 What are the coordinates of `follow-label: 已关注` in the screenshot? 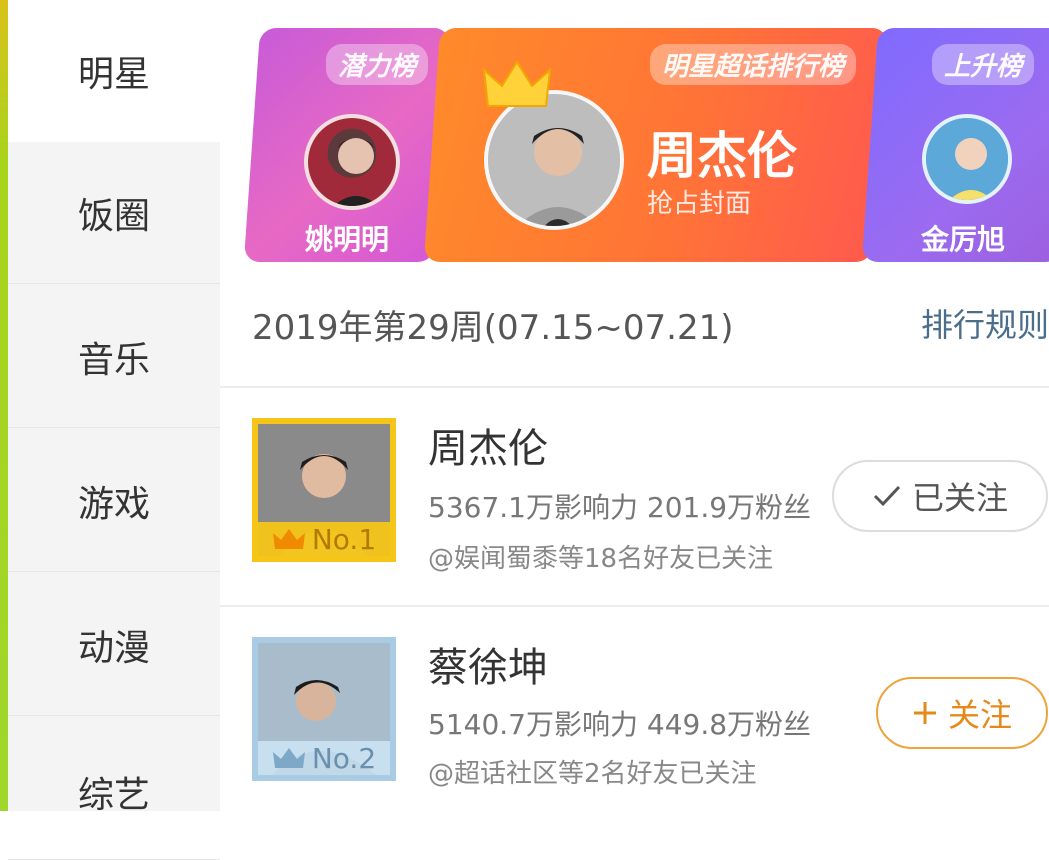 It's located at (959, 498).